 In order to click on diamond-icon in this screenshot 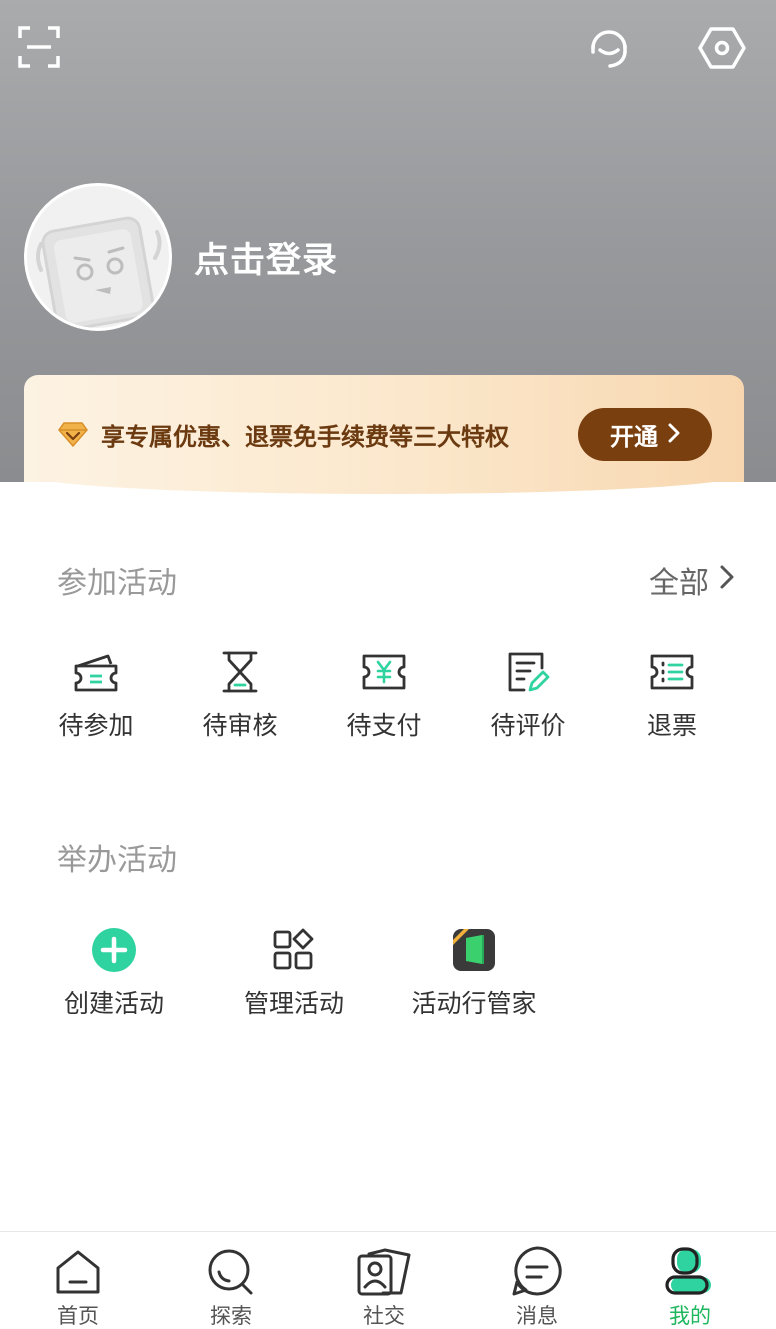, I will do `click(73, 436)`.